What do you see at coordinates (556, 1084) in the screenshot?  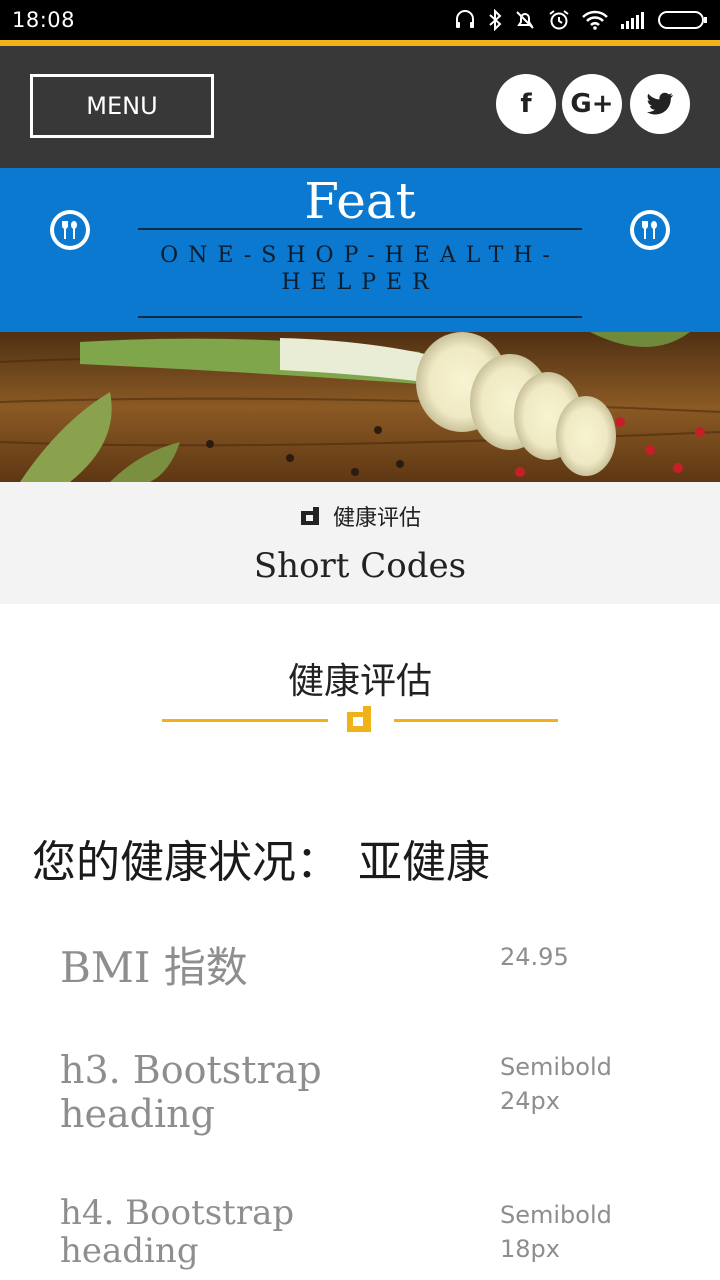 I see `h3-sample-note: Semibold 24px` at bounding box center [556, 1084].